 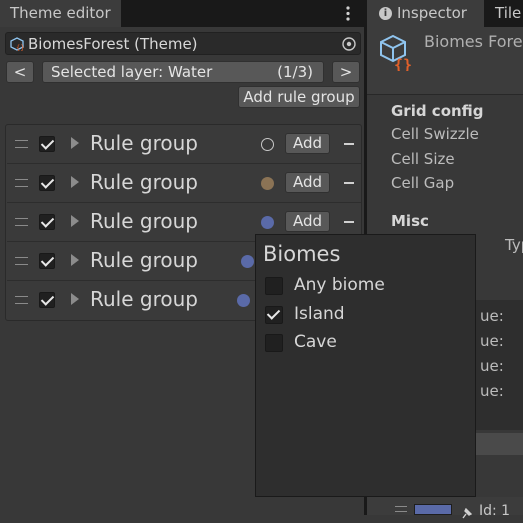 What do you see at coordinates (508, 13) in the screenshot?
I see `tab-tile-label: Tile` at bounding box center [508, 13].